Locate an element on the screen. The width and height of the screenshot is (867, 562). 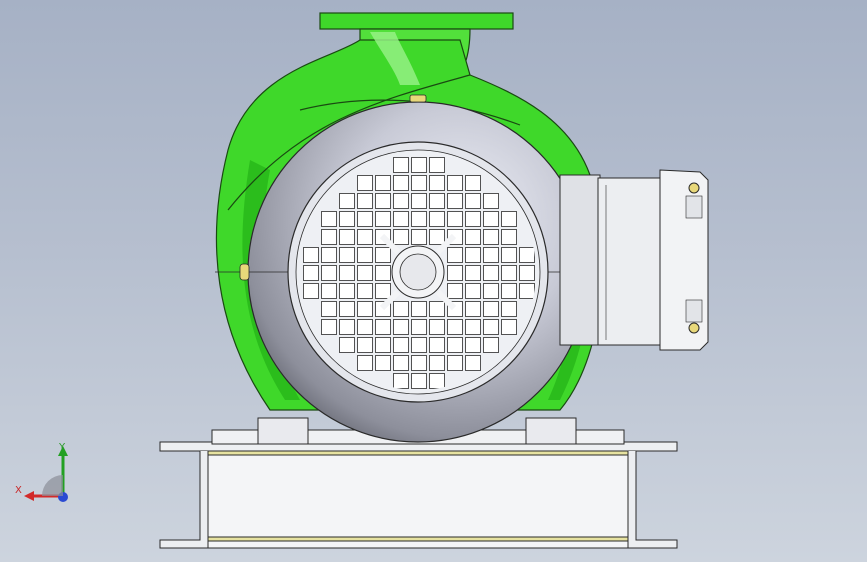
fan-cover is located at coordinates (418, 272).